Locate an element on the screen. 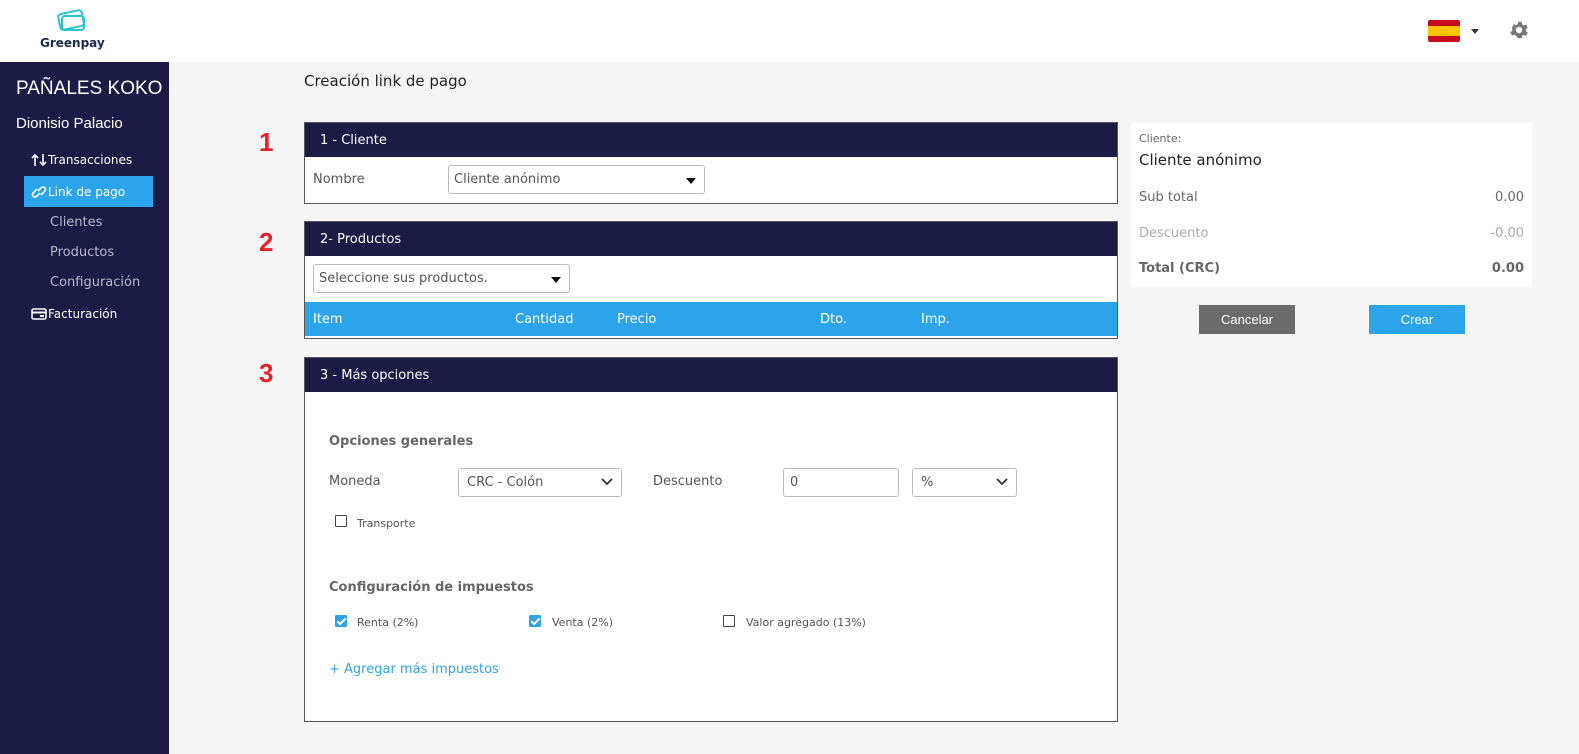  transporte-checkbox is located at coordinates (341, 521).